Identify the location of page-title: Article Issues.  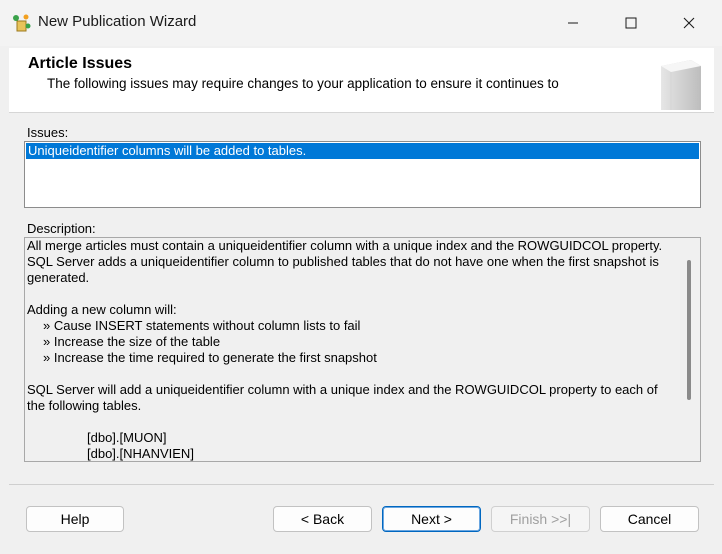
(80, 63).